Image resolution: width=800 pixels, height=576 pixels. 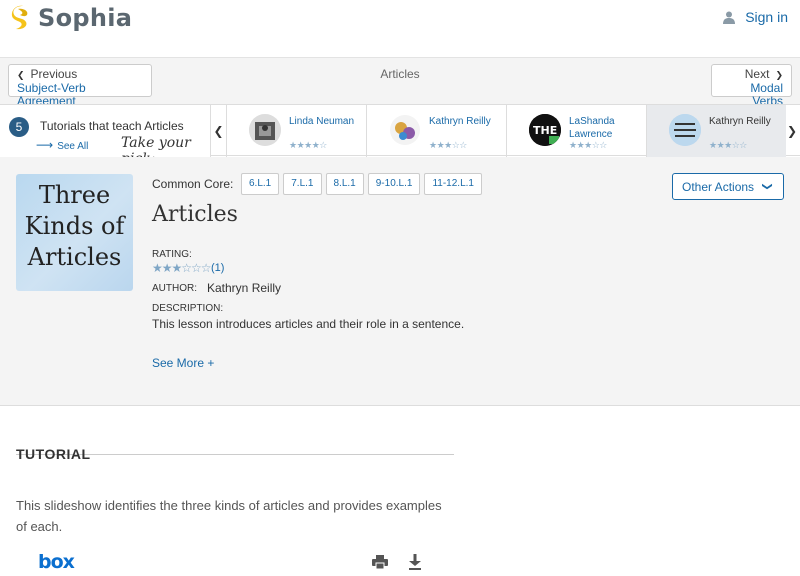 What do you see at coordinates (183, 363) in the screenshot?
I see `see-more-link: See More +` at bounding box center [183, 363].